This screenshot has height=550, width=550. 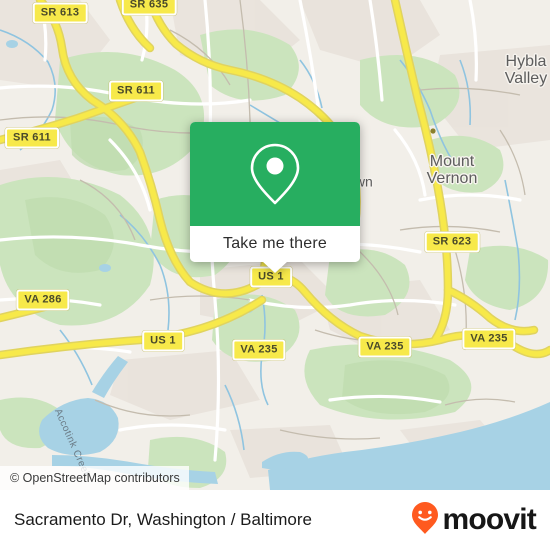 I want to click on location-callout-card: Take me there, so click(x=275, y=197).